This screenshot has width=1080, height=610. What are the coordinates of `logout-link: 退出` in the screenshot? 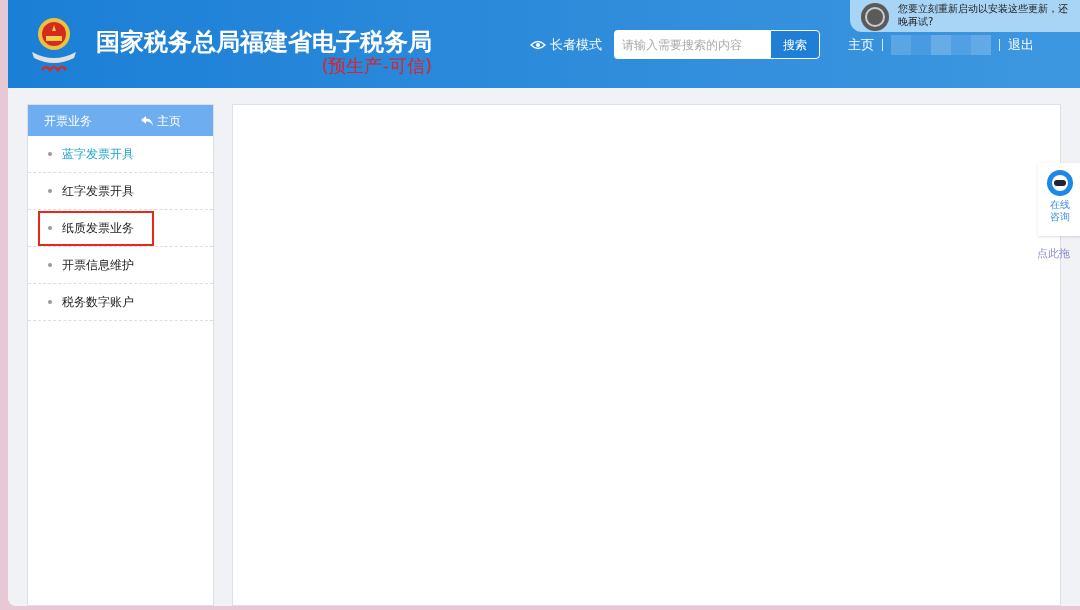 It's located at (1021, 44).